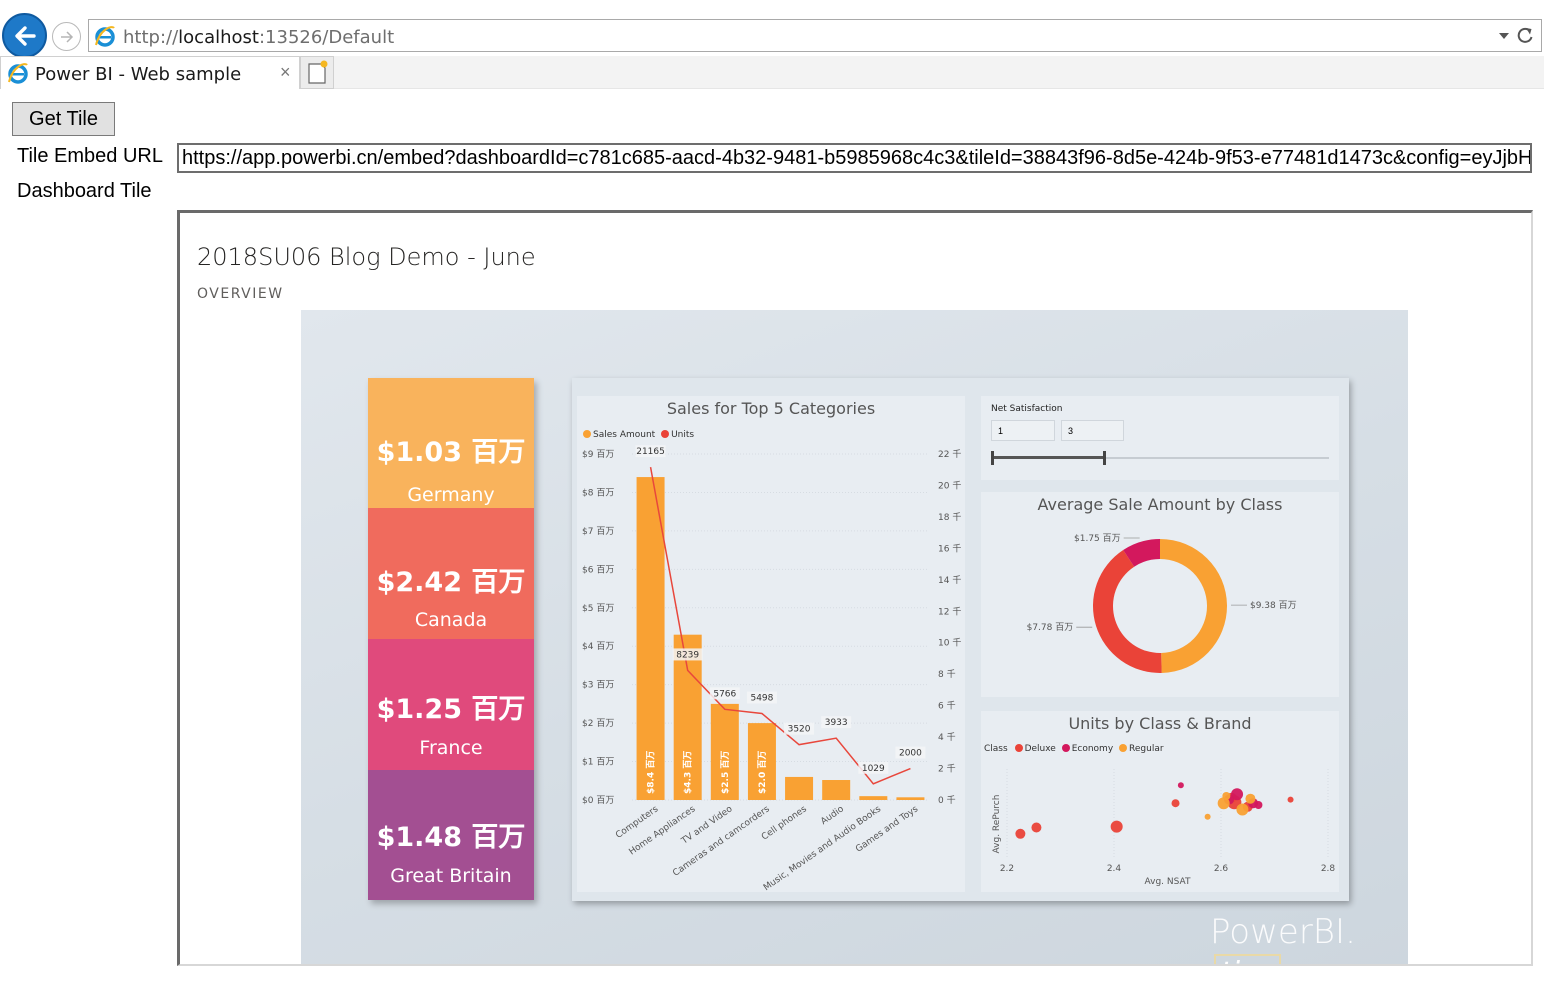 The width and height of the screenshot is (1544, 988). What do you see at coordinates (451, 748) in the screenshot?
I see `kpi-country: France` at bounding box center [451, 748].